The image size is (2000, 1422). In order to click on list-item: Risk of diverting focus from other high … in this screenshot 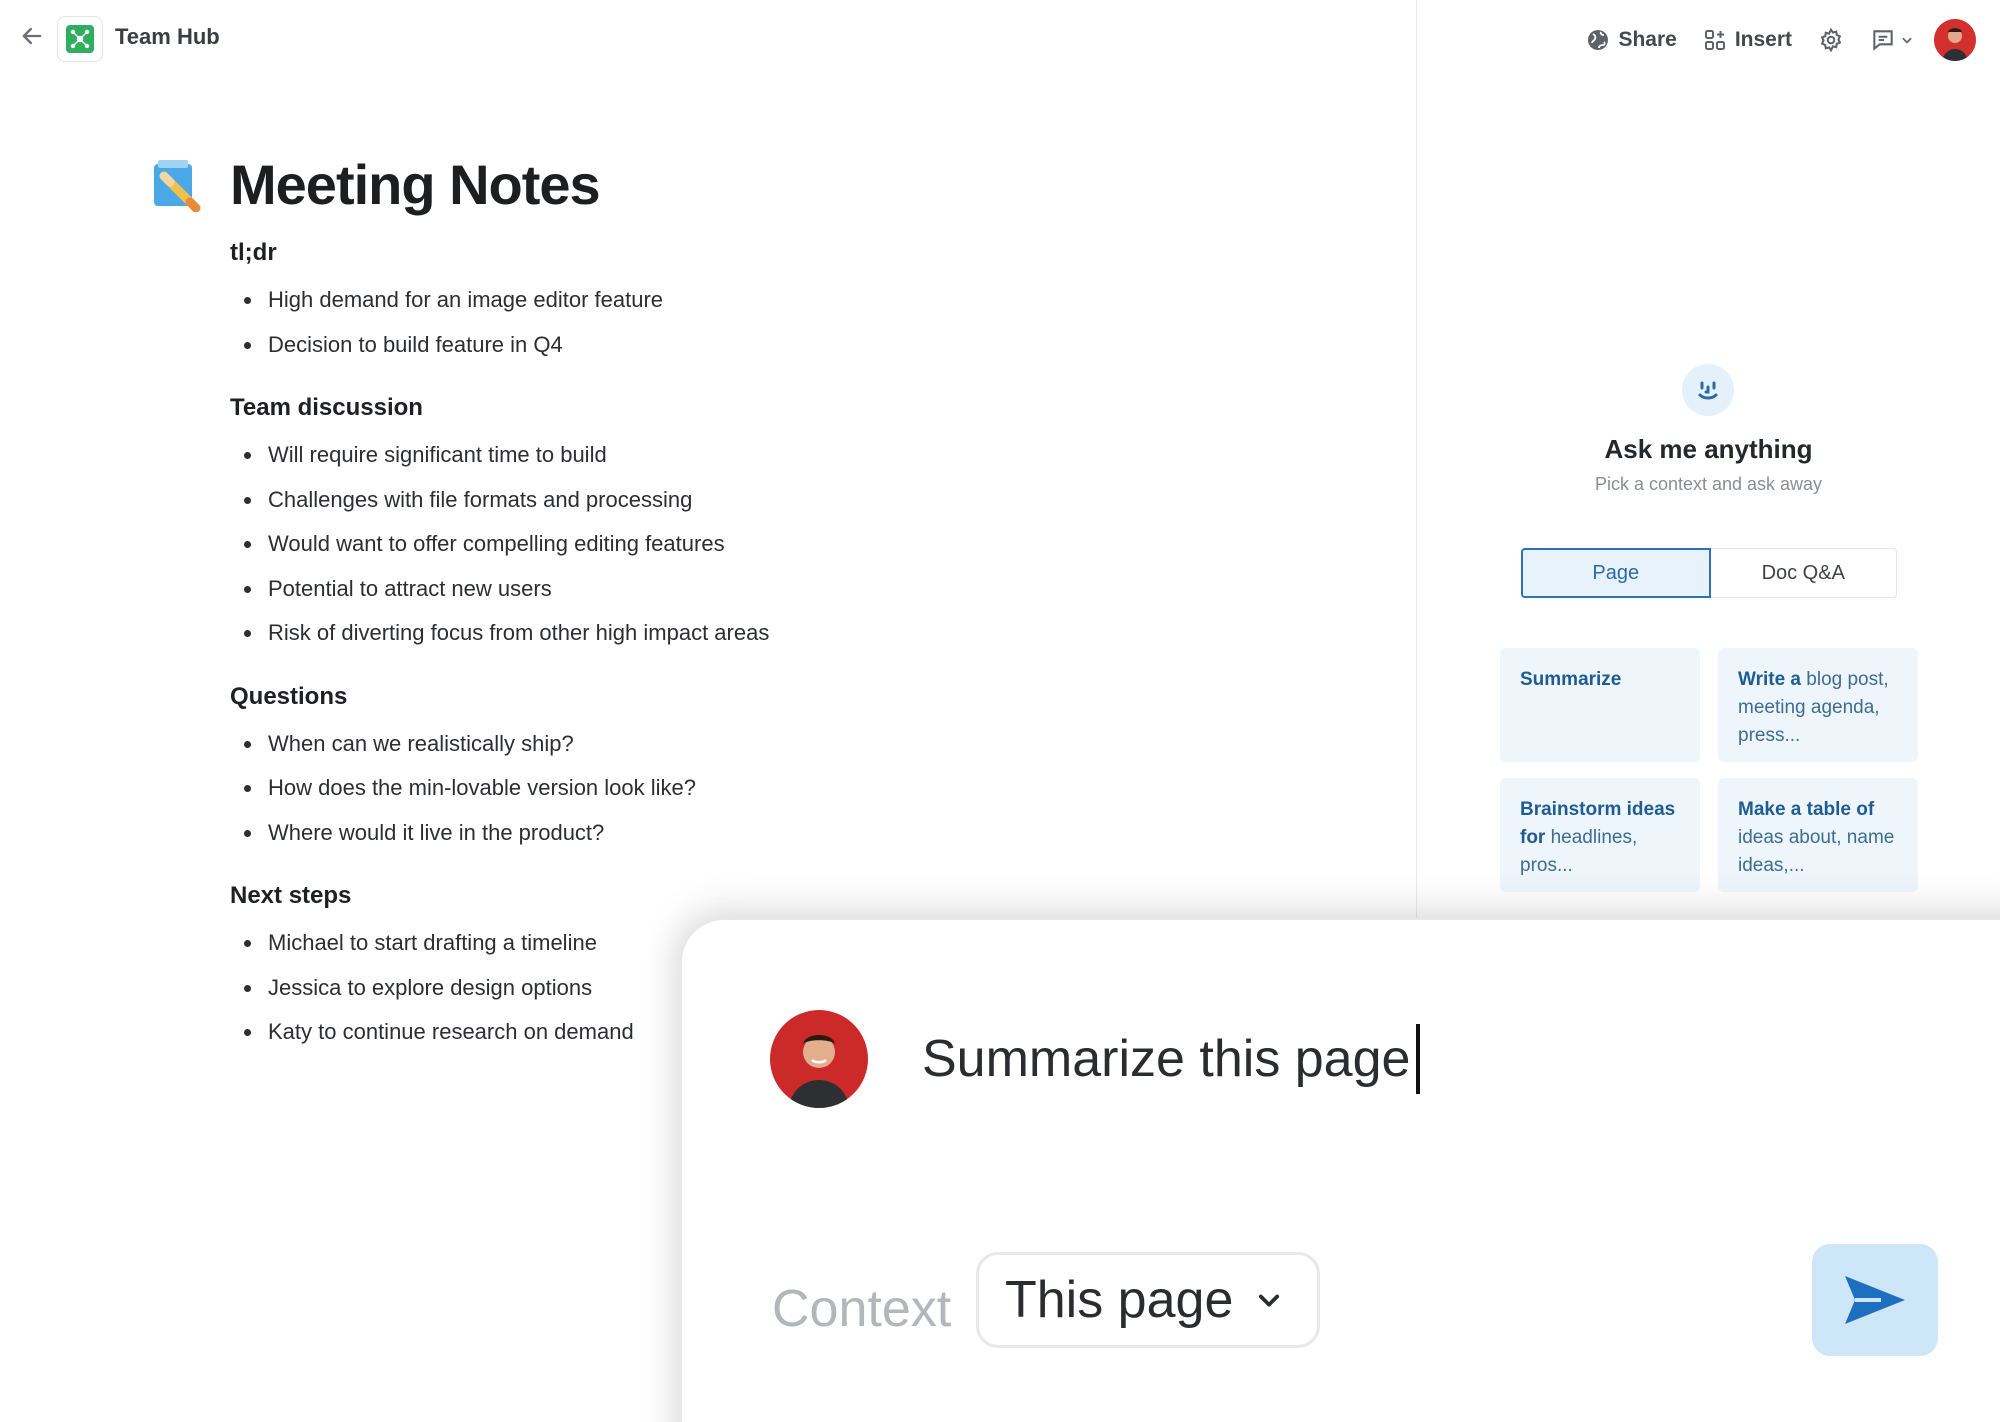, I will do `click(780, 635)`.